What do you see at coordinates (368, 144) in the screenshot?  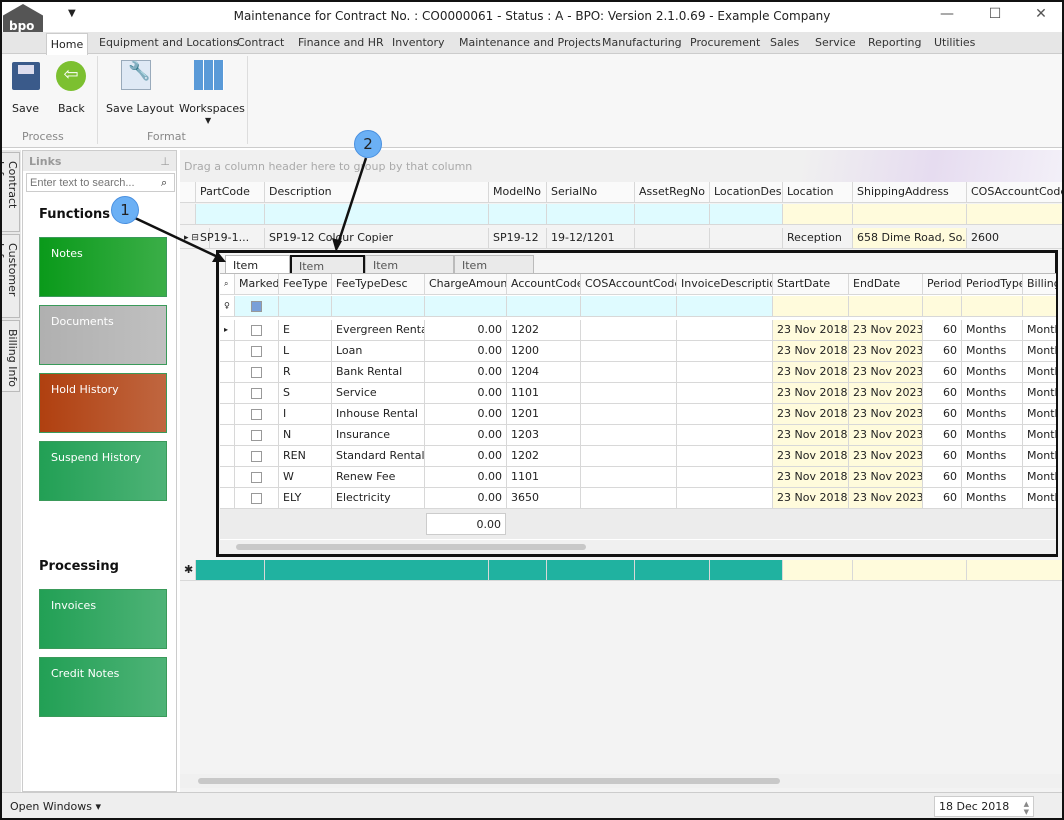 I see `callout-2: 2` at bounding box center [368, 144].